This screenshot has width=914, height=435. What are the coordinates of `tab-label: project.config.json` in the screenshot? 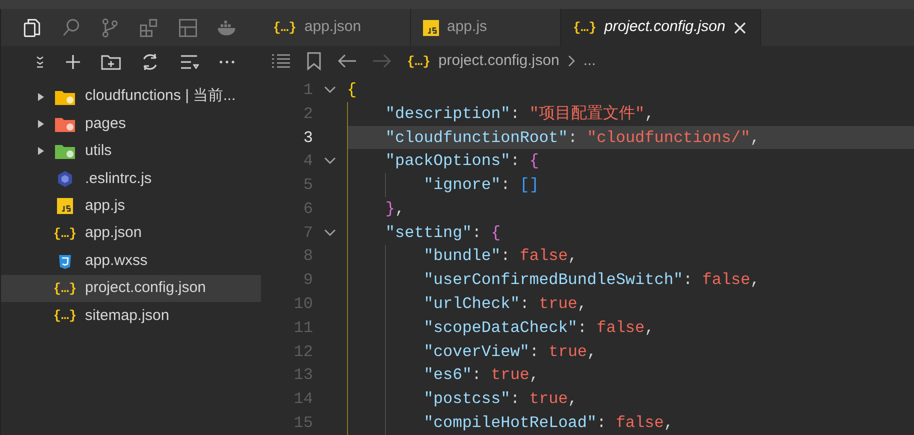 It's located at (665, 27).